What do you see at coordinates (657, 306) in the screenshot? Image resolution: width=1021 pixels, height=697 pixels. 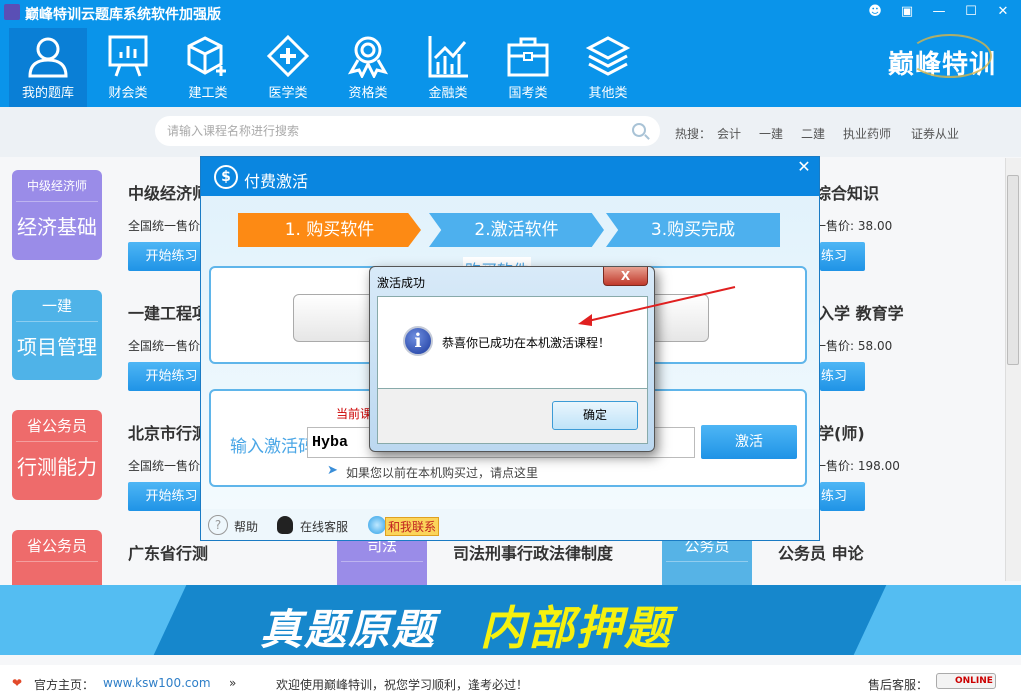 I see `annotation-arrow` at bounding box center [657, 306].